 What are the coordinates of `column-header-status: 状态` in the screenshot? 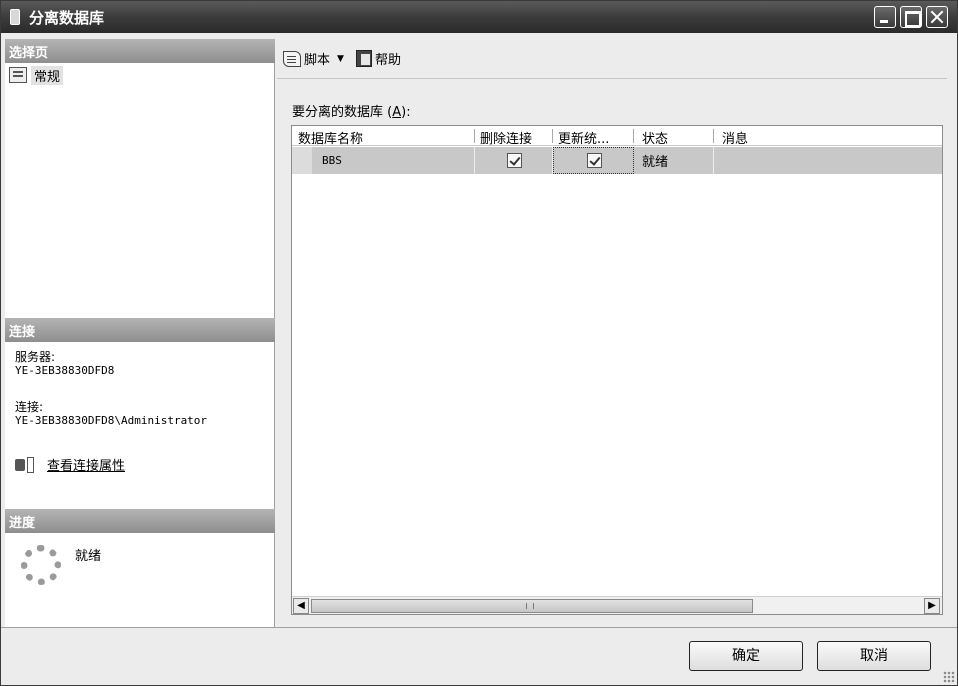 It's located at (655, 137).